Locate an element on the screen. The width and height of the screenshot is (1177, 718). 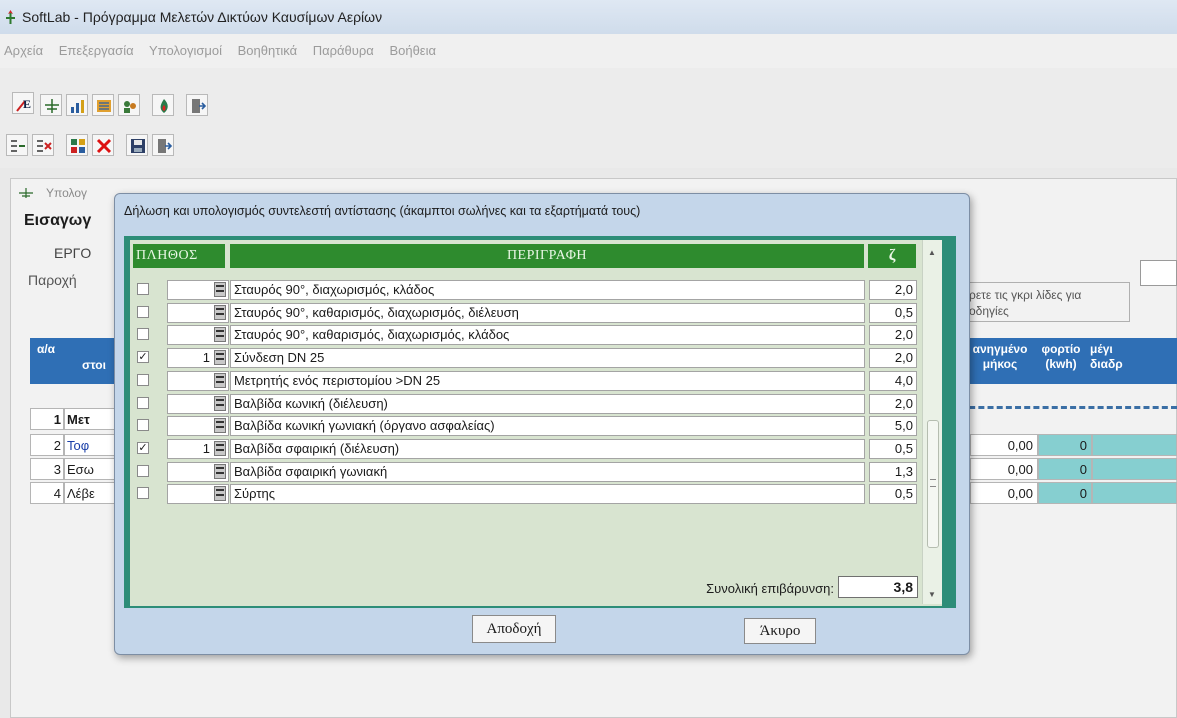
delete-row-button is located at coordinates (43, 145).